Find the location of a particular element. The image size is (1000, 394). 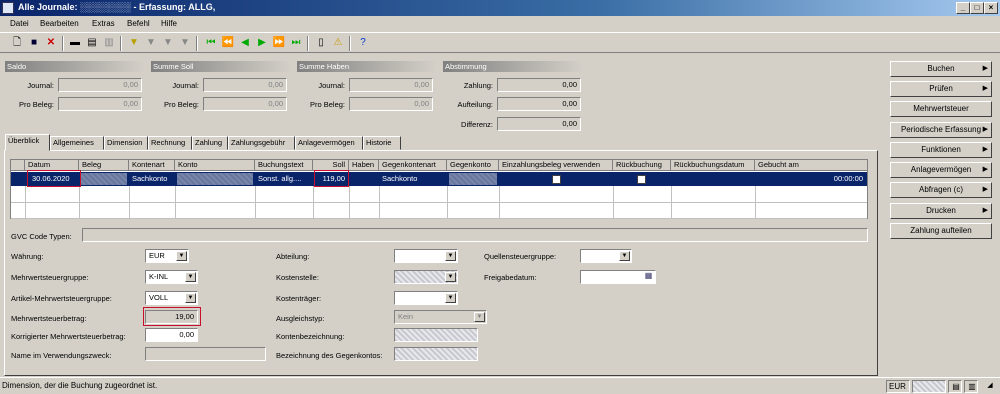

korr-field: 0,00 is located at coordinates (171, 335).